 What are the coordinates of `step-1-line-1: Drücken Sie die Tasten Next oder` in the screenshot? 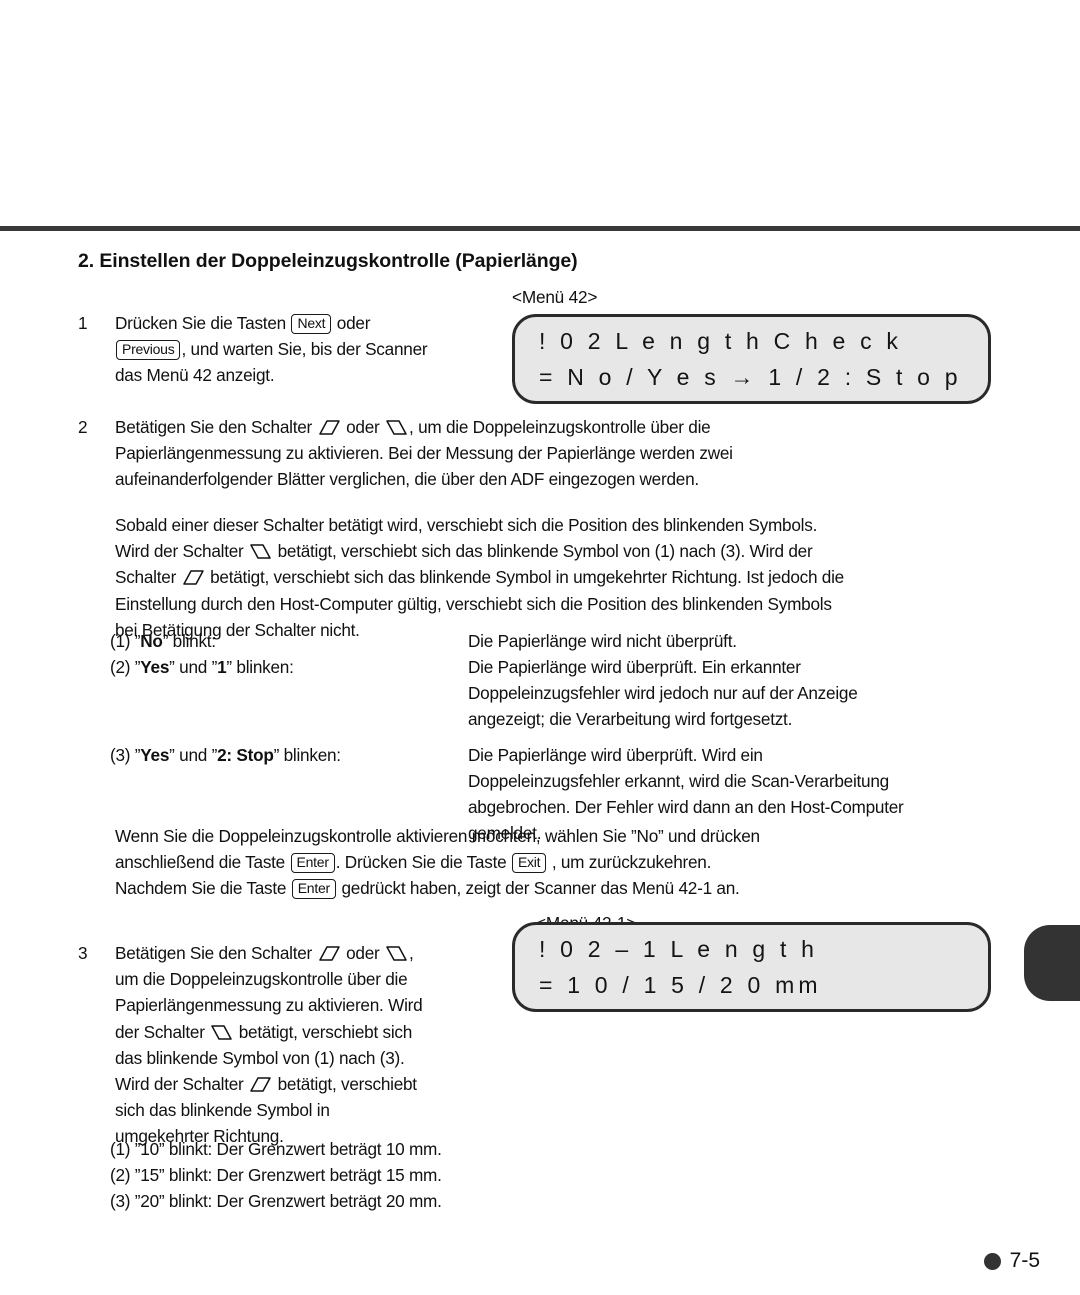 It's located at (310, 323).